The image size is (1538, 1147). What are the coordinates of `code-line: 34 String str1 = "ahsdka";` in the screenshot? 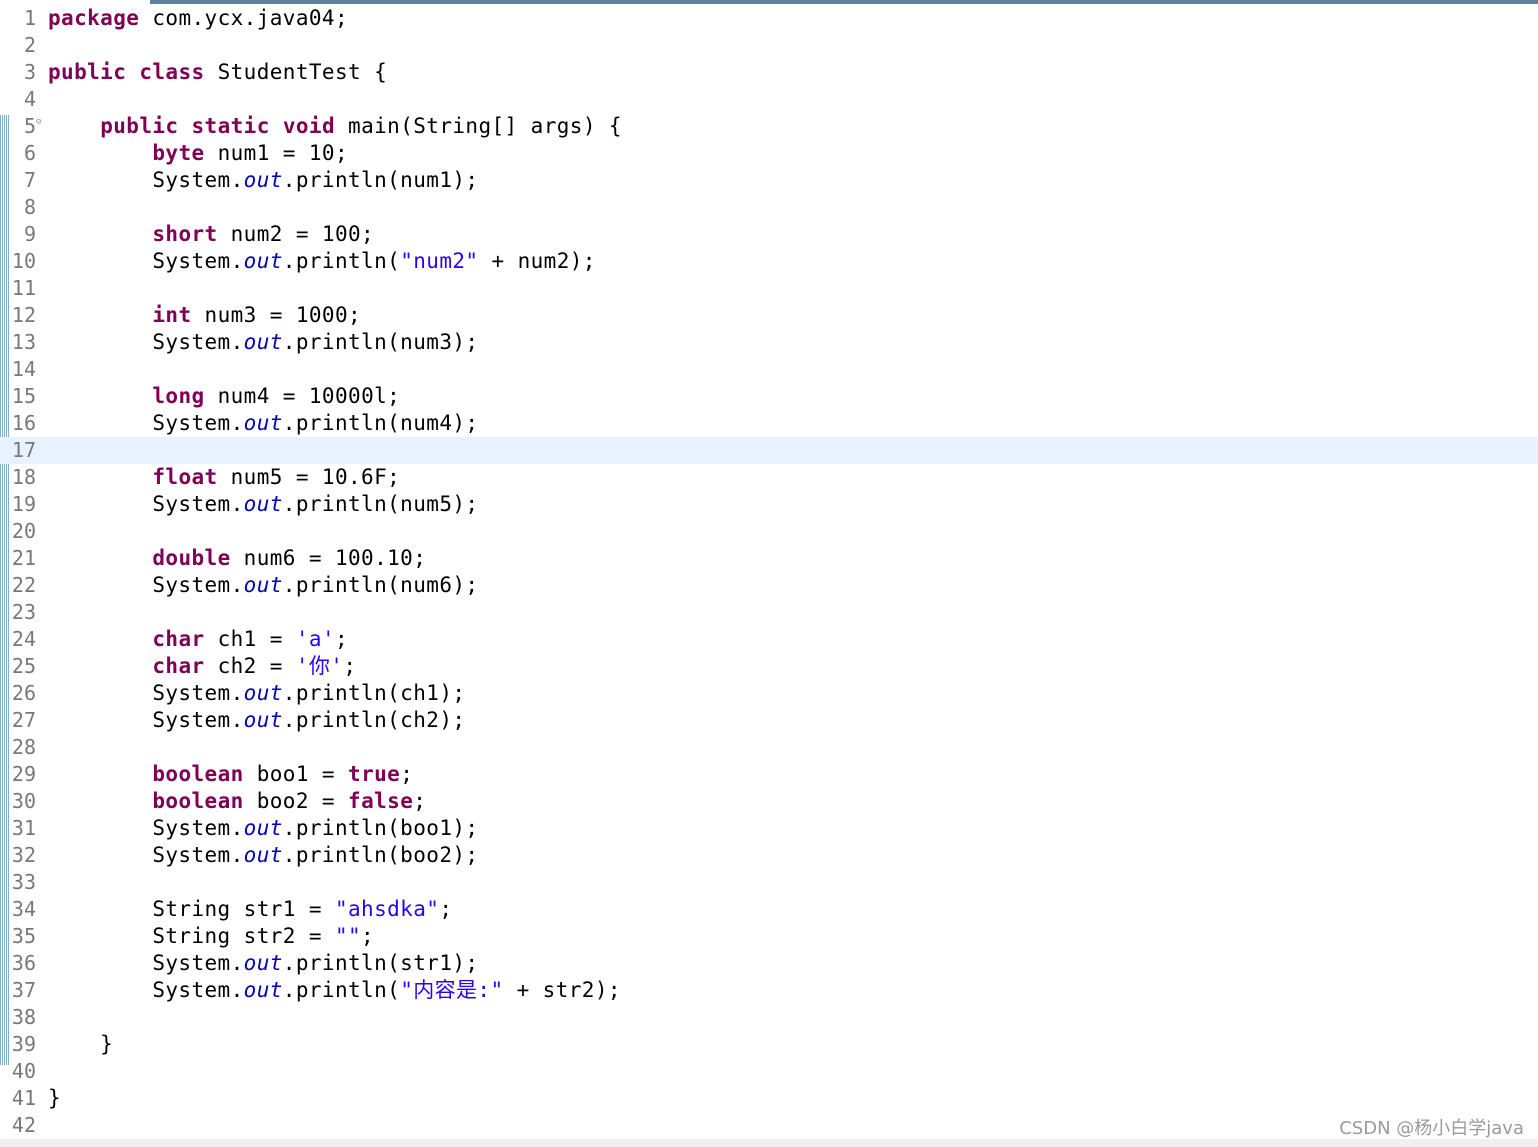 It's located at (769, 909).